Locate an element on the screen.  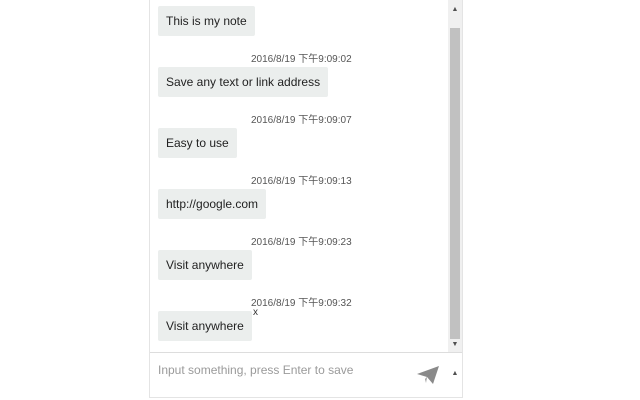
note-bubble: Easy to use is located at coordinates (197, 143).